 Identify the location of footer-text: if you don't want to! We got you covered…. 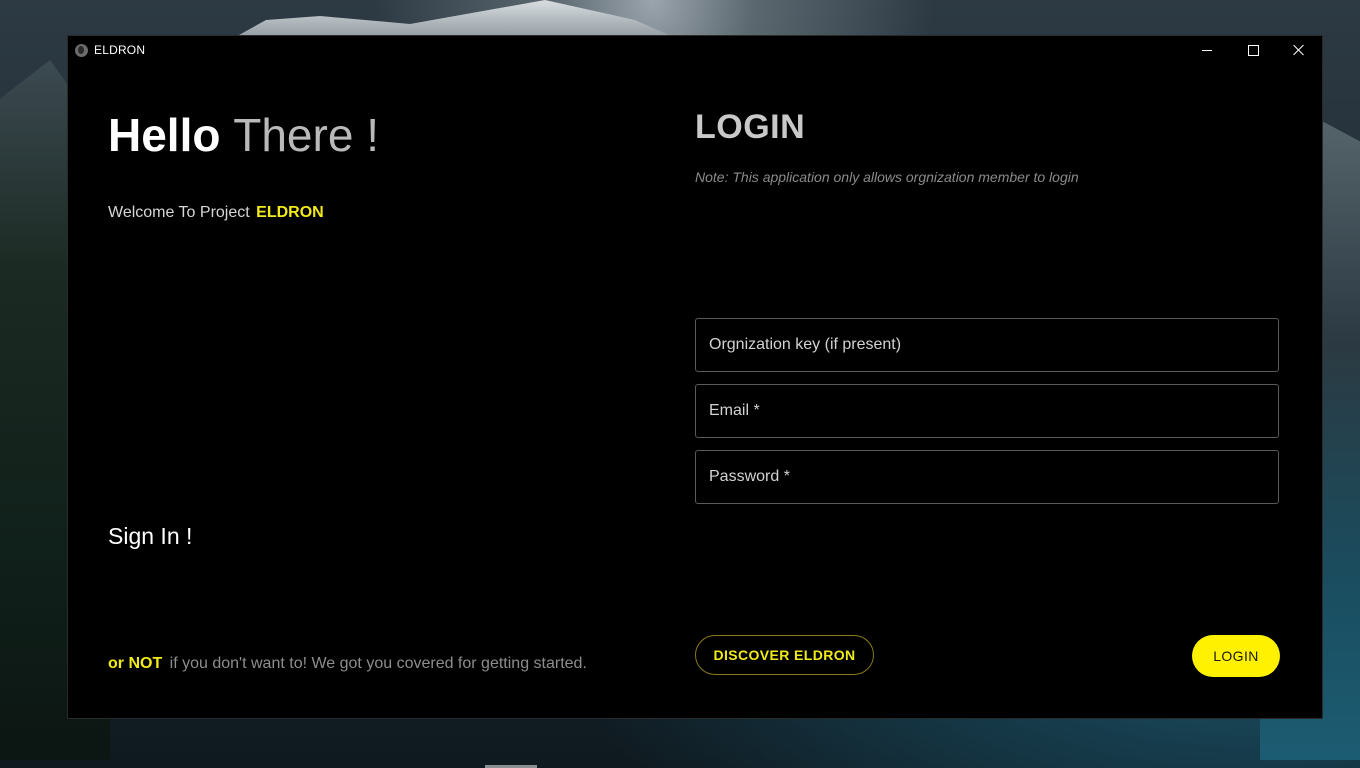
(378, 663).